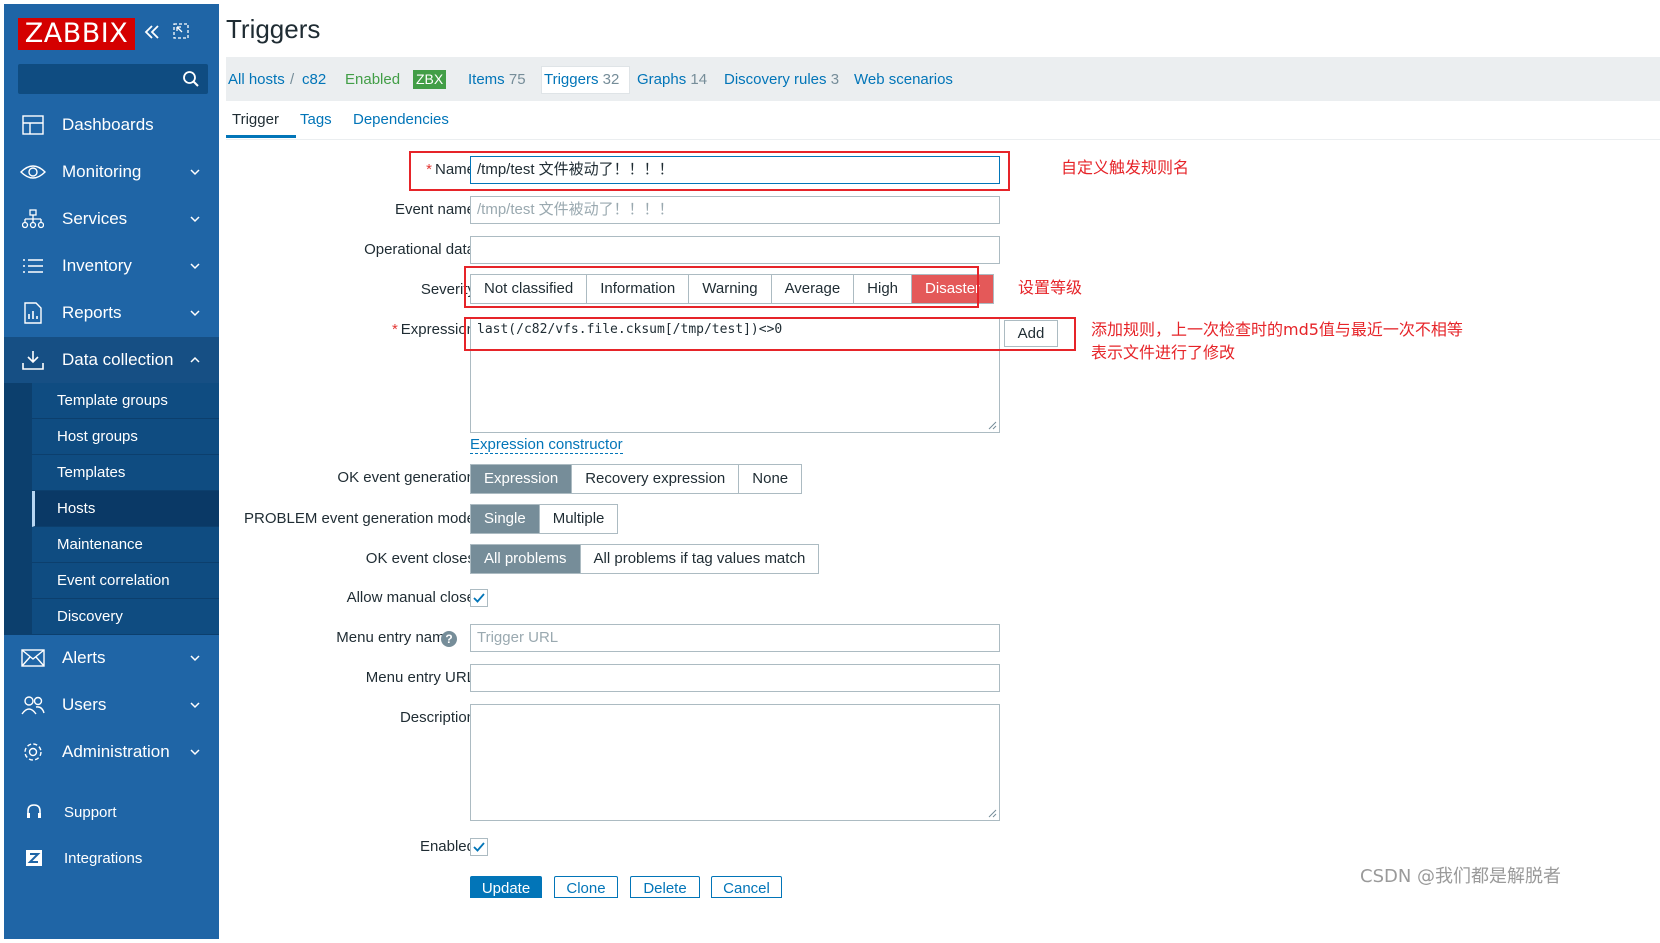  I want to click on operational-data-field, so click(735, 250).